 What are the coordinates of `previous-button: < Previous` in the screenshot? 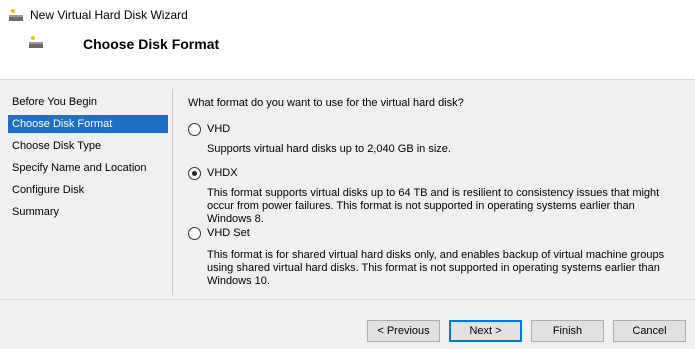 It's located at (403, 331).